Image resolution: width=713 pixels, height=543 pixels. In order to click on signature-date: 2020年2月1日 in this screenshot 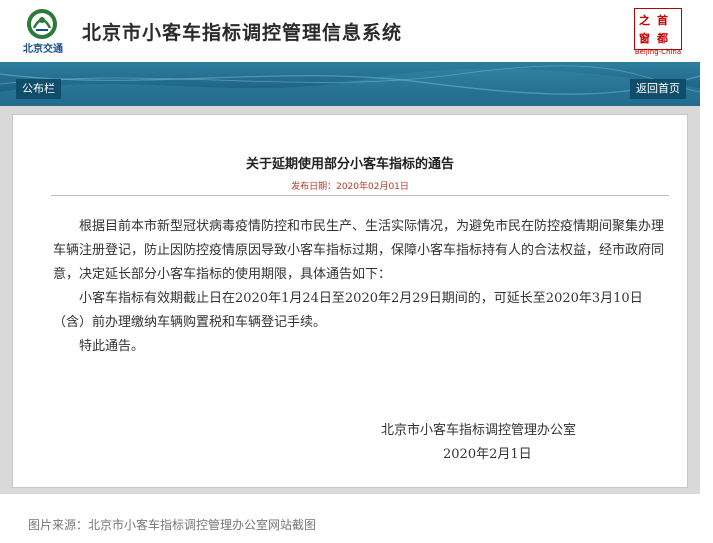, I will do `click(487, 454)`.